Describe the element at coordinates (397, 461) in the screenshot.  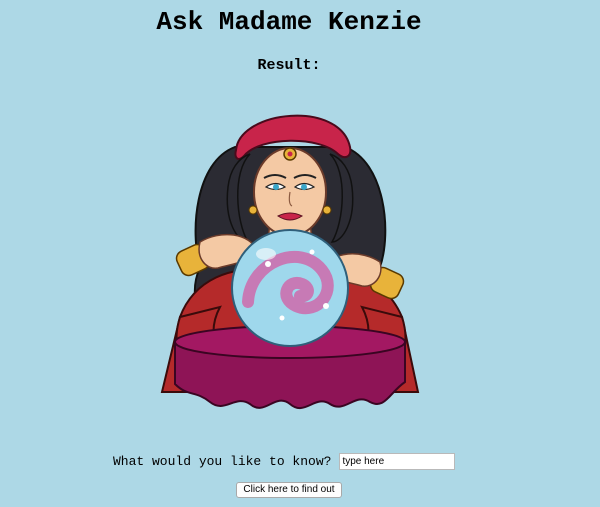
I see `question-input` at that location.